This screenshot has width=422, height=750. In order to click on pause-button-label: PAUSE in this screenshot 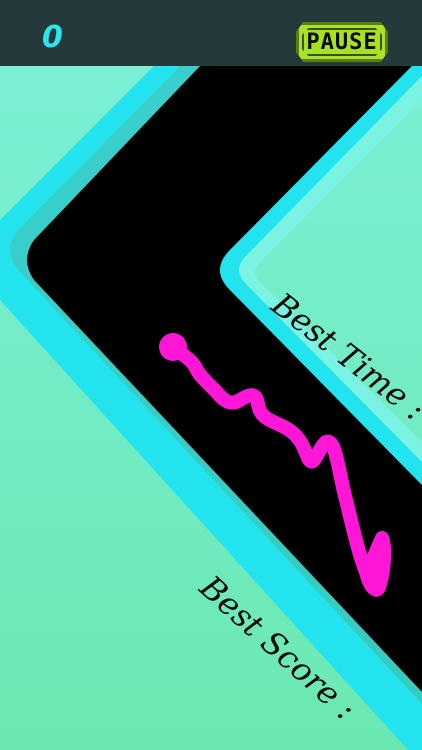, I will do `click(342, 42)`.